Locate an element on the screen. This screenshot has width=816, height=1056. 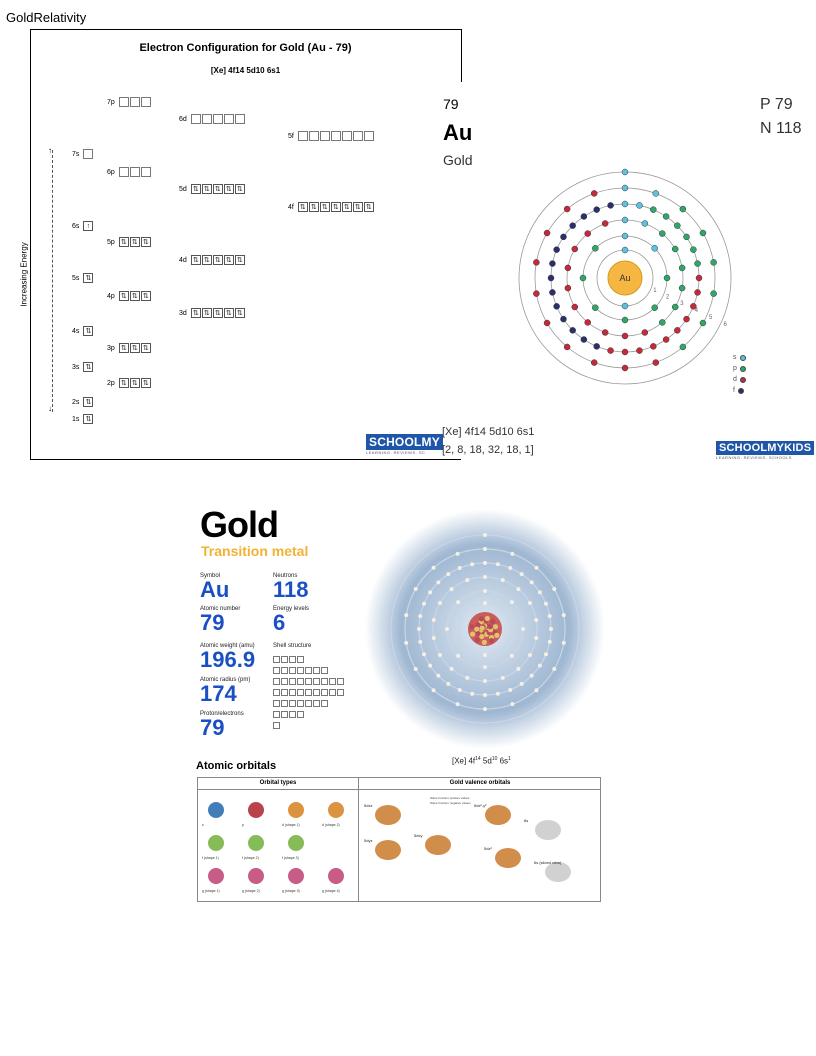
orbital-6p: 6p is located at coordinates (129, 172).